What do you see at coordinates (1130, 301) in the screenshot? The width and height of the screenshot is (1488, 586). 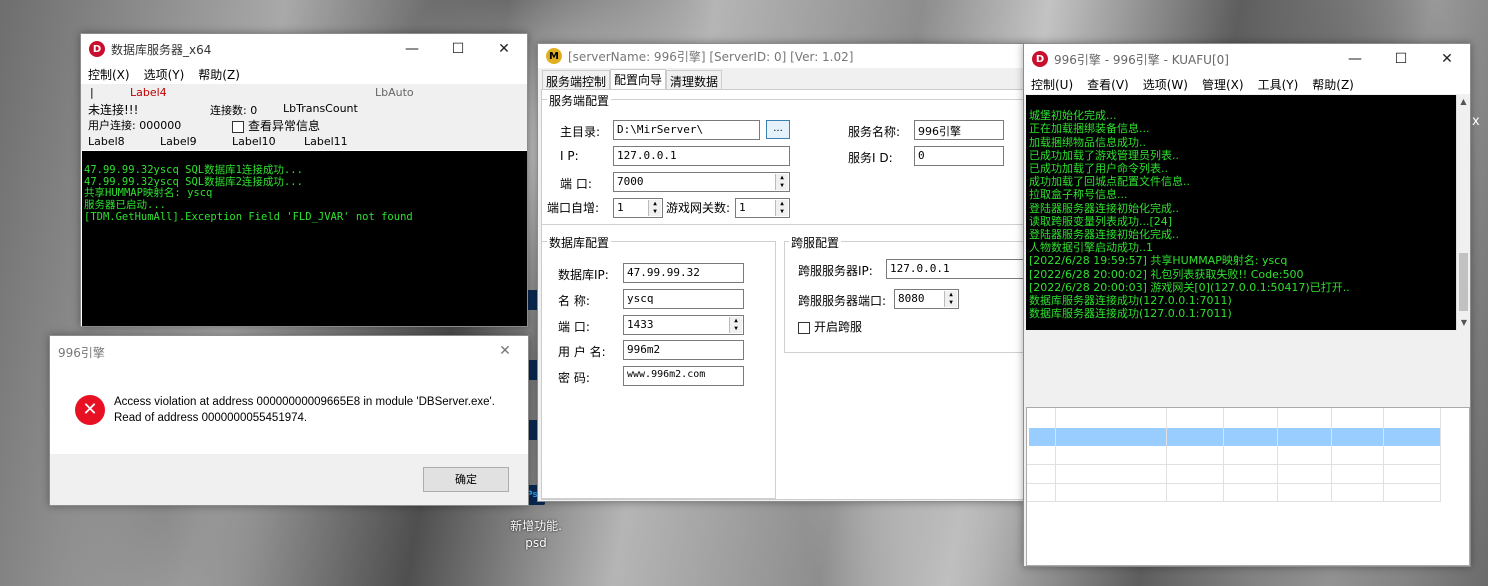 I see `log-line: 数据库服务器连接成功(127.0.0.1:7011)` at bounding box center [1130, 301].